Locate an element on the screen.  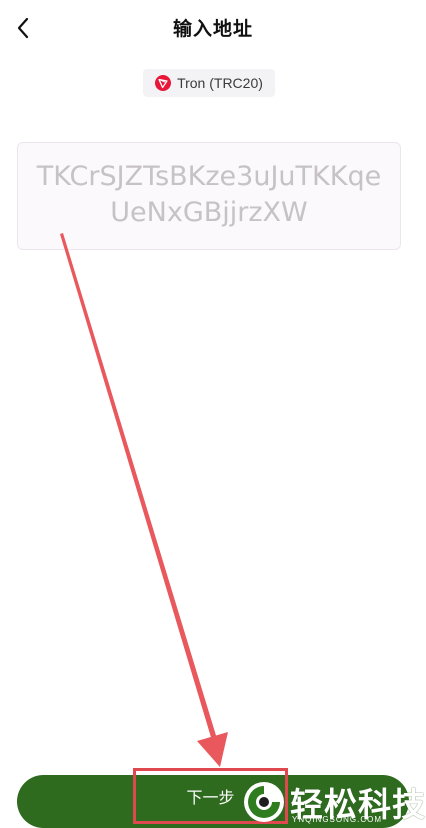
watermark-site: YNQINGSONG.COM is located at coordinates (337, 819).